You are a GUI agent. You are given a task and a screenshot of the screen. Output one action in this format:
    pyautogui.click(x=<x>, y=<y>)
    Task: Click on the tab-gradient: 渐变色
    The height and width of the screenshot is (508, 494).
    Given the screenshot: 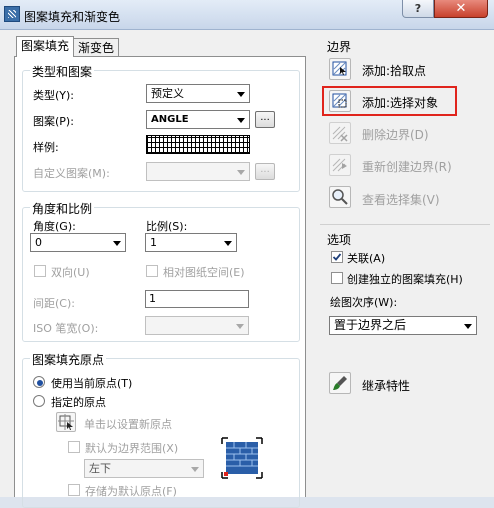 What is the action you would take?
    pyautogui.click(x=96, y=48)
    